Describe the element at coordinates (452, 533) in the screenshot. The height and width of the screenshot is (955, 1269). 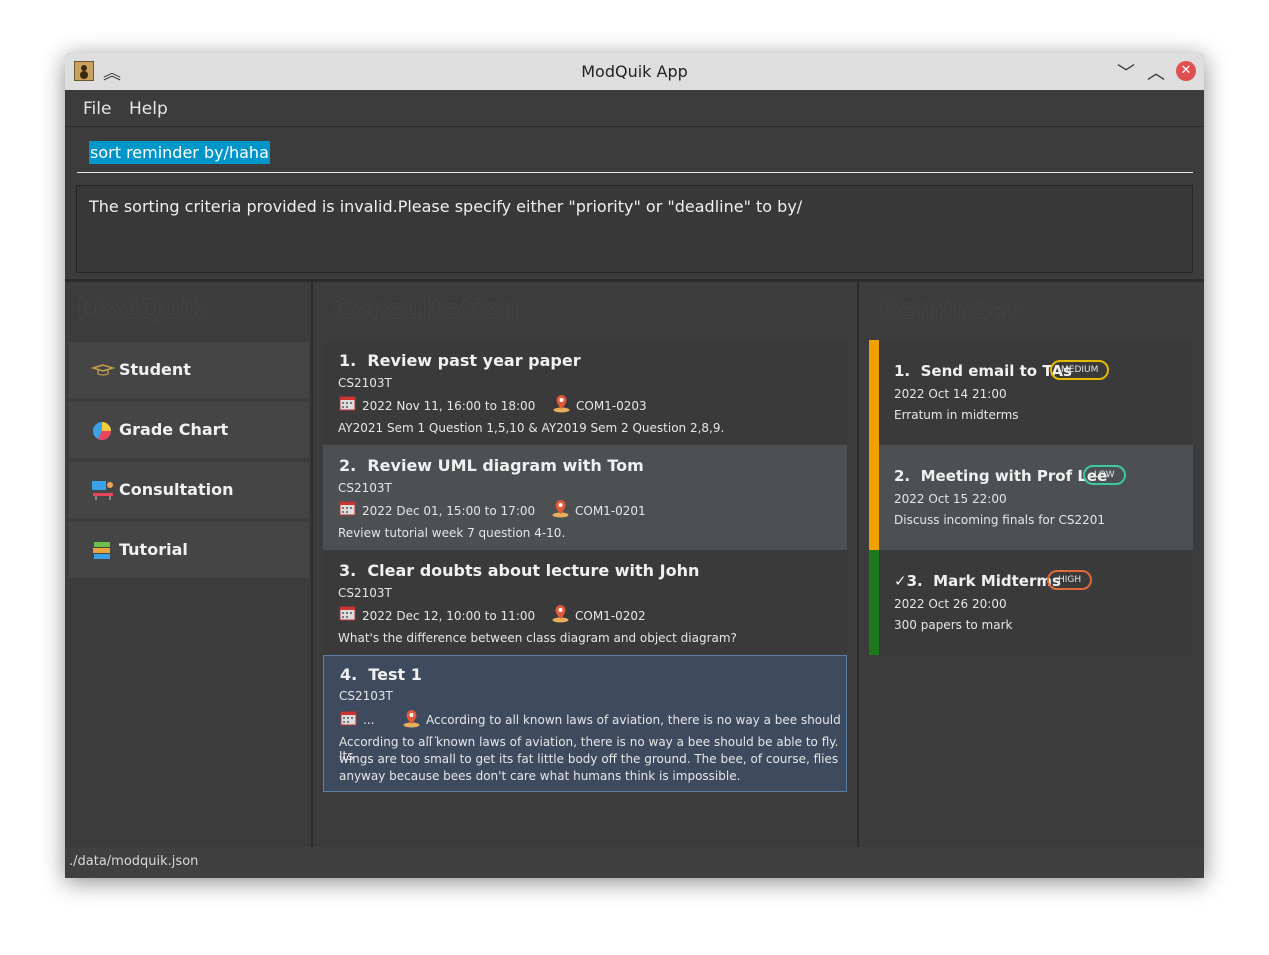
I see `consultation-description: Review tutorial week 7 question 4-10.` at that location.